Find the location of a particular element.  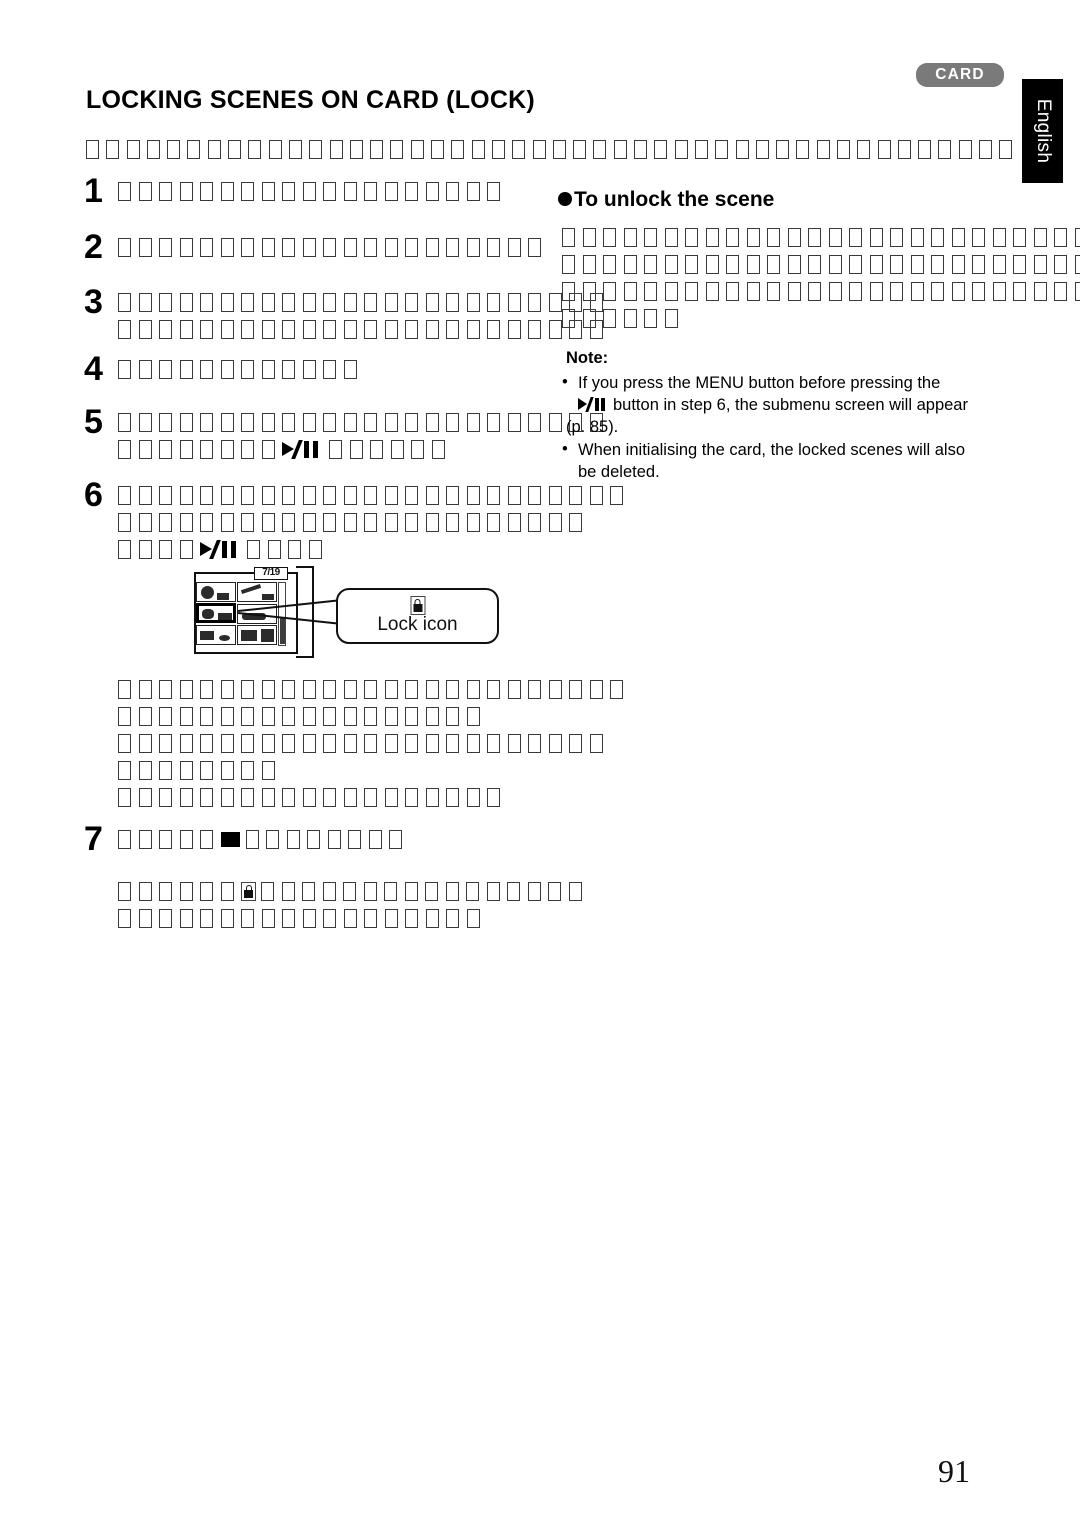

language-tab: English is located at coordinates (1042, 131).